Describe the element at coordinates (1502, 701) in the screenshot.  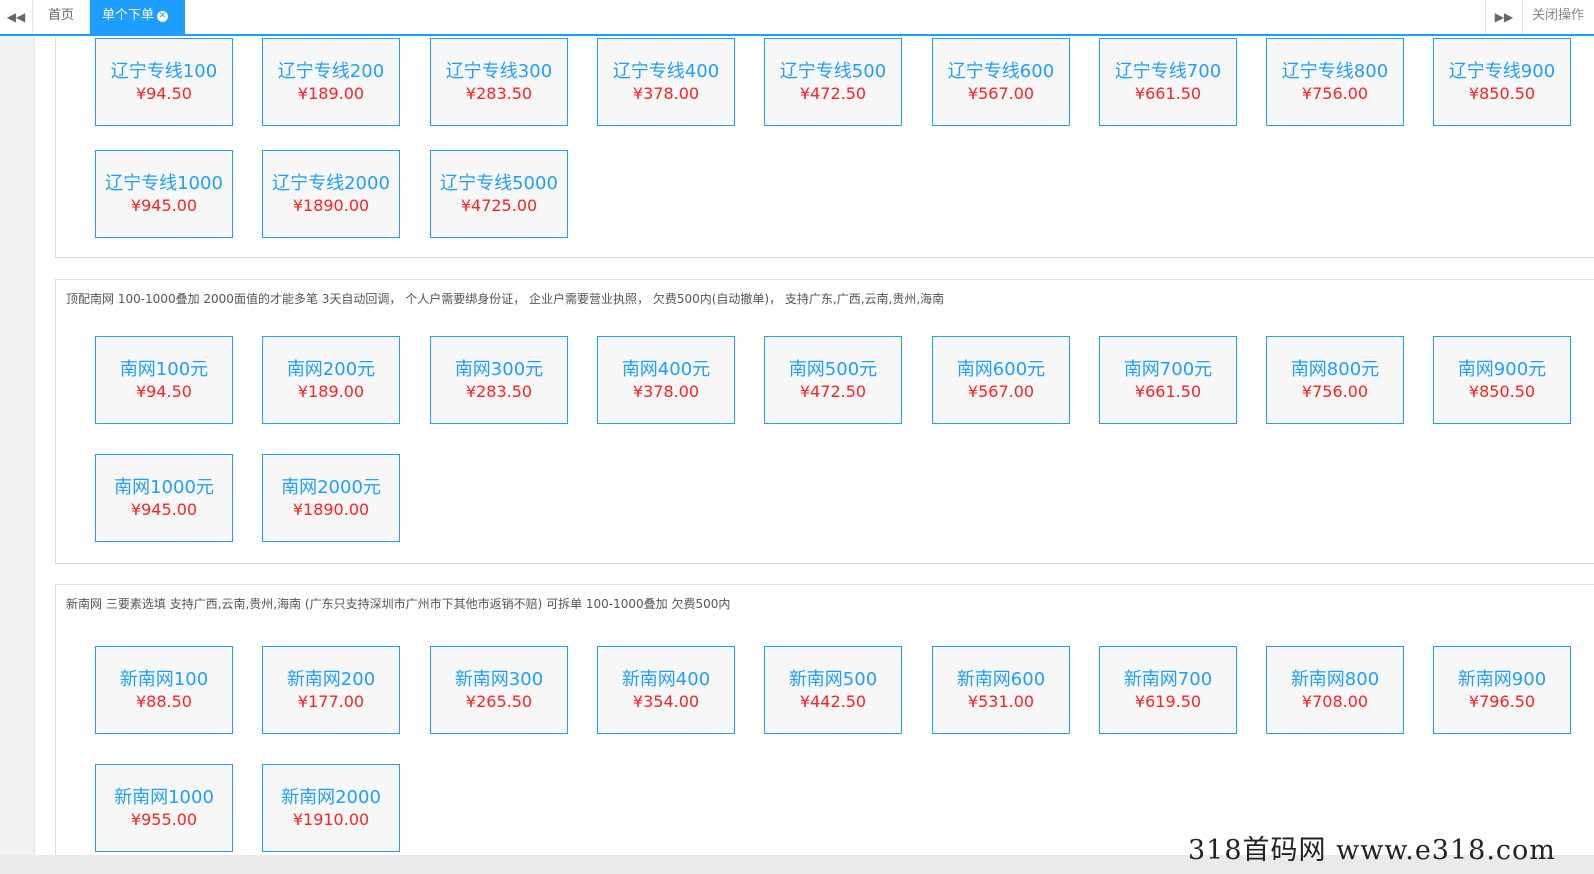
I see `product-price: ¥796.50` at that location.